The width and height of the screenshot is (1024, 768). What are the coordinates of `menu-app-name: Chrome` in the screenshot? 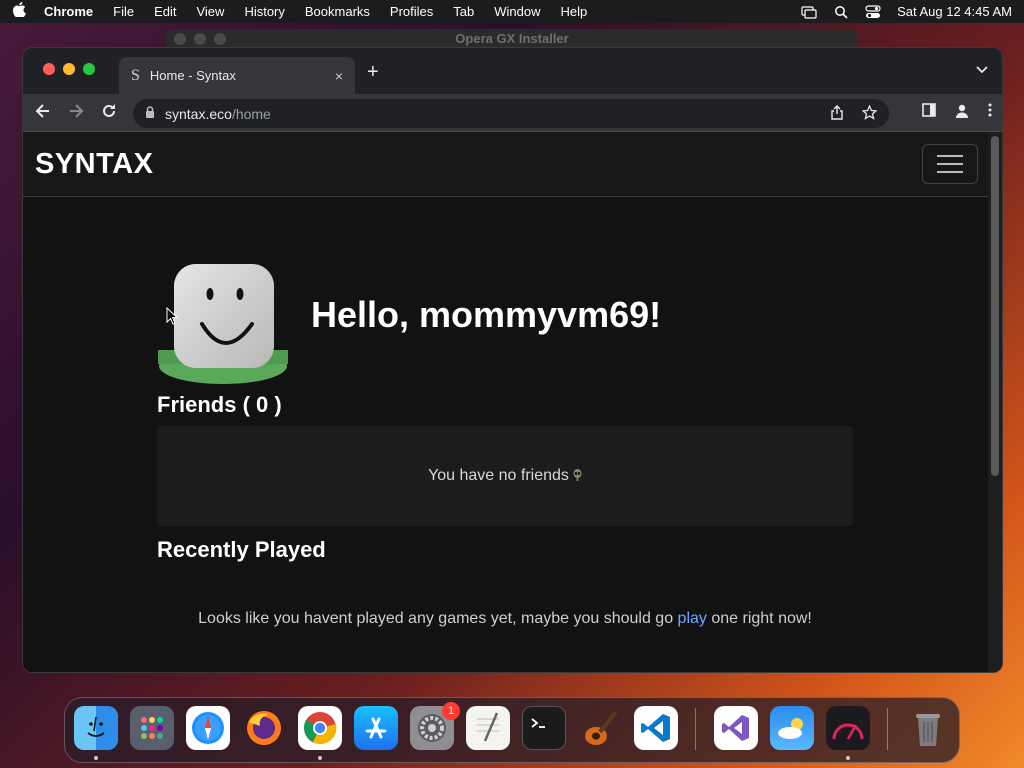 It's located at (68, 11).